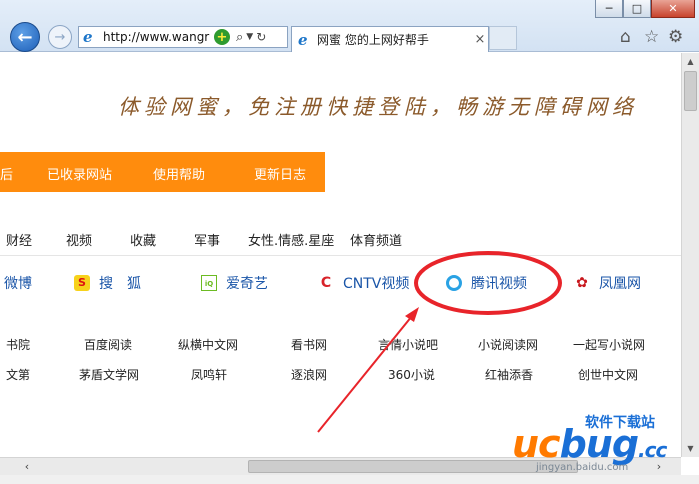 Image resolution: width=699 pixels, height=484 pixels. I want to click on watermark-logo-cc: .cc, so click(652, 450).